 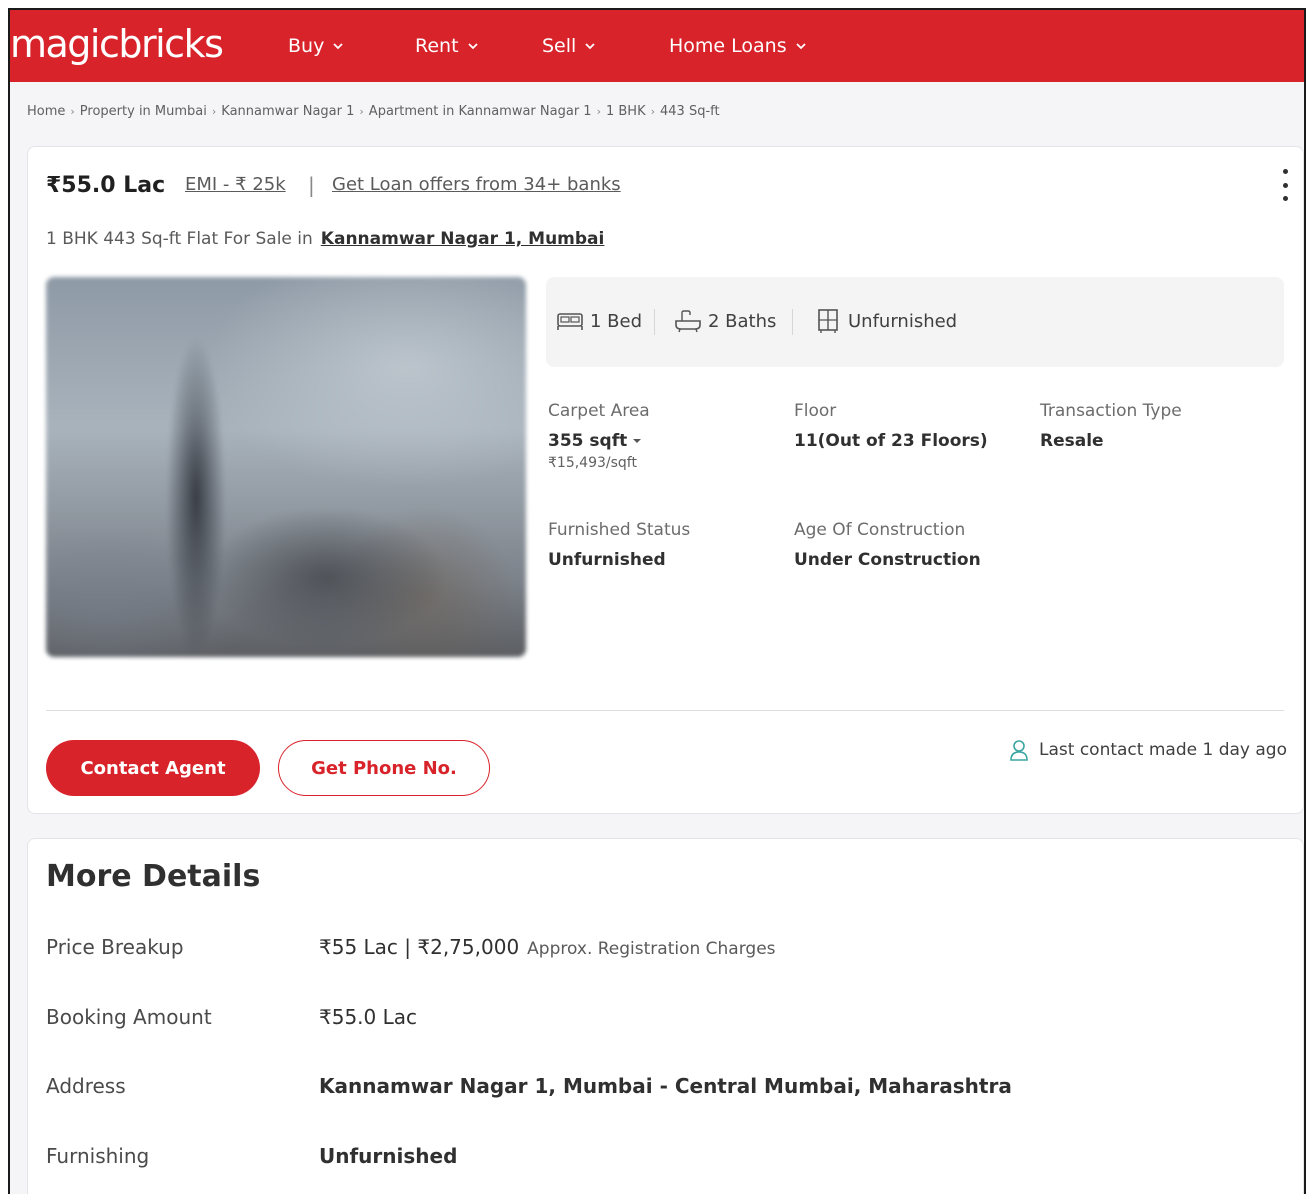 What do you see at coordinates (480, 111) in the screenshot?
I see `breadcrumb-apartment: Apartment in Kannamwar Nagar 1` at bounding box center [480, 111].